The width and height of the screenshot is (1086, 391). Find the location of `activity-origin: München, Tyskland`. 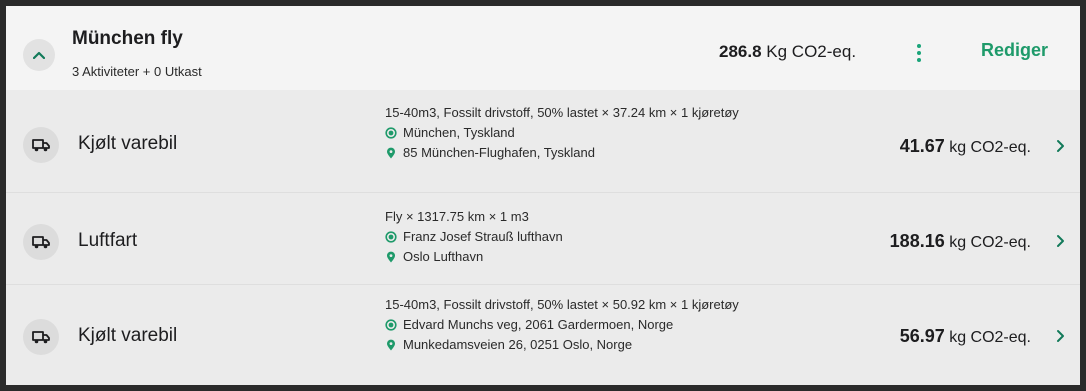

activity-origin: München, Tyskland is located at coordinates (585, 133).